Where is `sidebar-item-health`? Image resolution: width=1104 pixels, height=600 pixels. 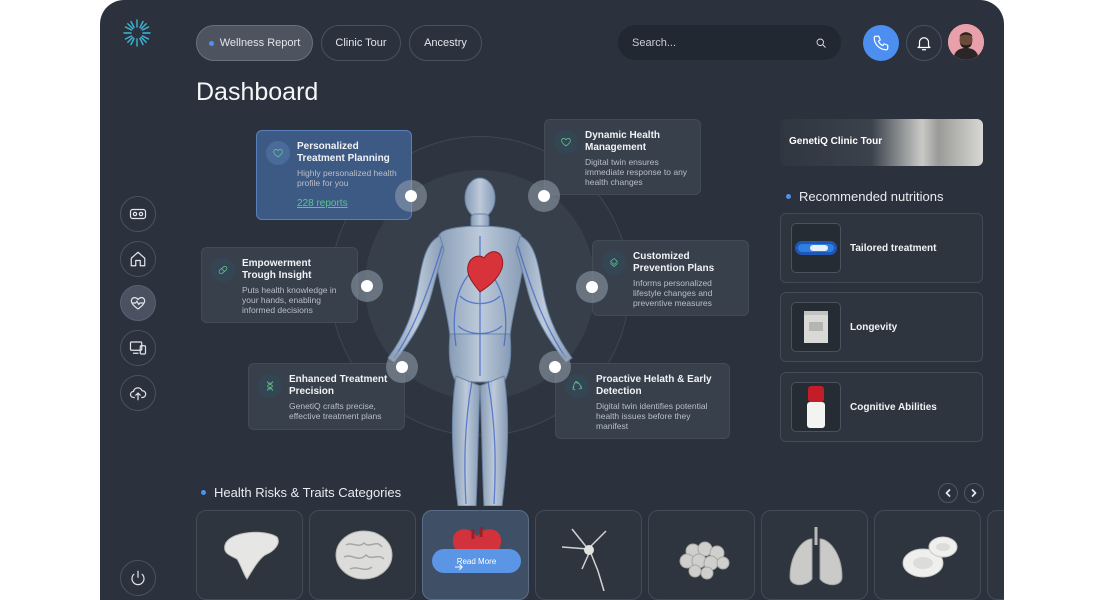
sidebar-item-health is located at coordinates (138, 303).